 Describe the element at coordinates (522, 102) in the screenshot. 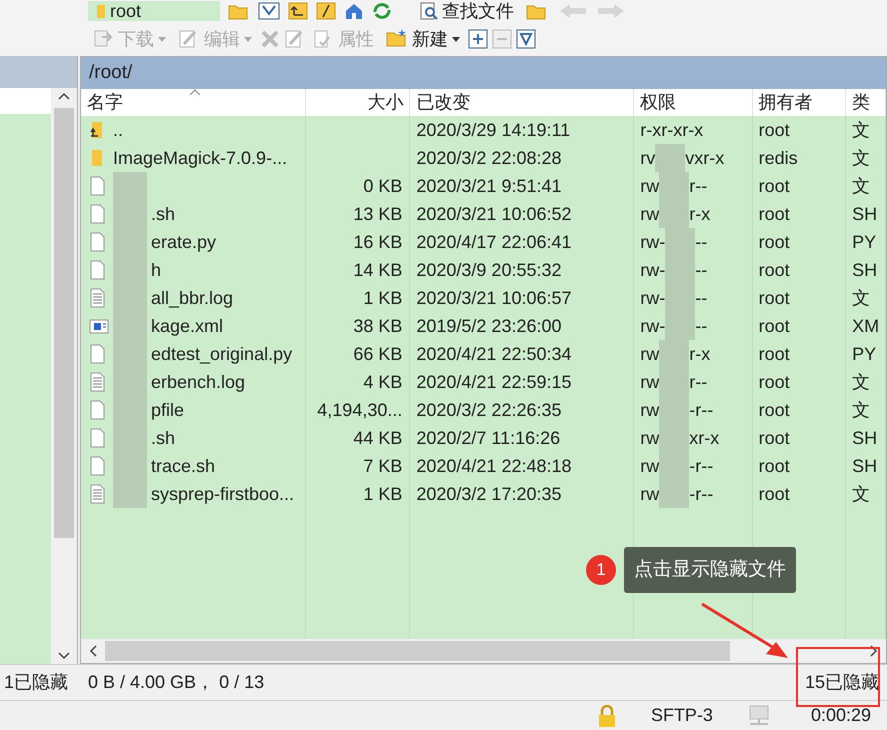

I see `column-header: 已改变` at that location.